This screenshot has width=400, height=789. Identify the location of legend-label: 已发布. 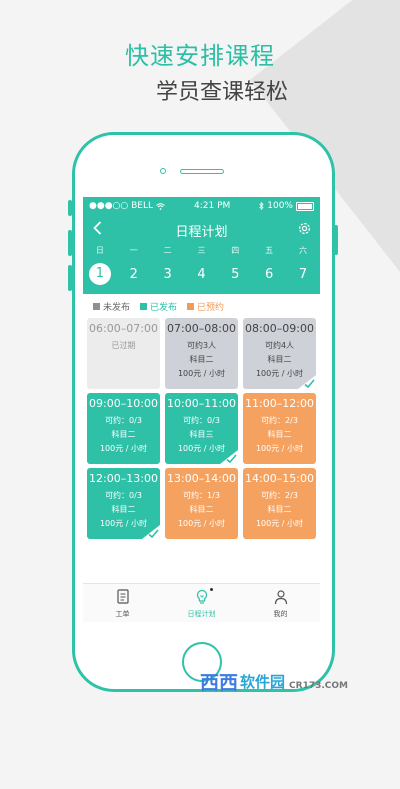
(164, 307).